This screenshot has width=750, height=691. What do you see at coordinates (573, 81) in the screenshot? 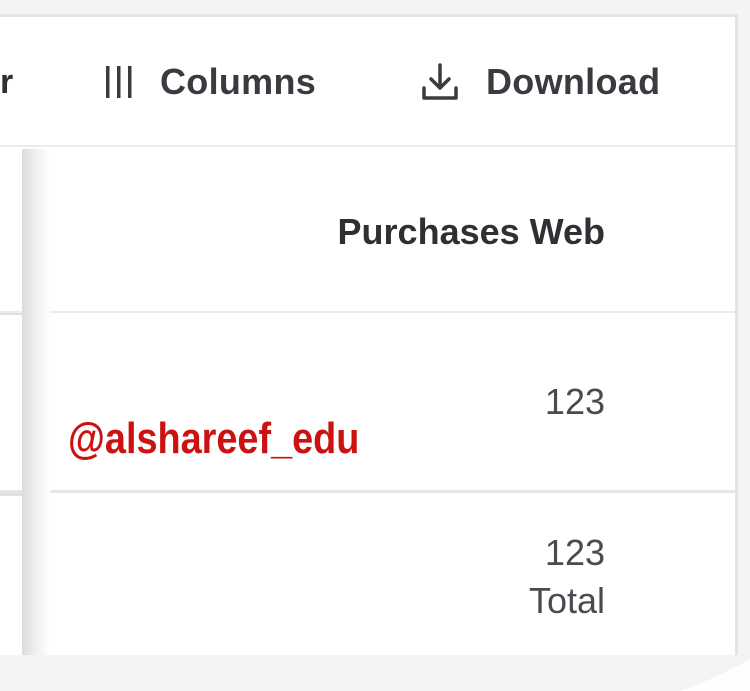
I see `download-button-label: Download` at bounding box center [573, 81].